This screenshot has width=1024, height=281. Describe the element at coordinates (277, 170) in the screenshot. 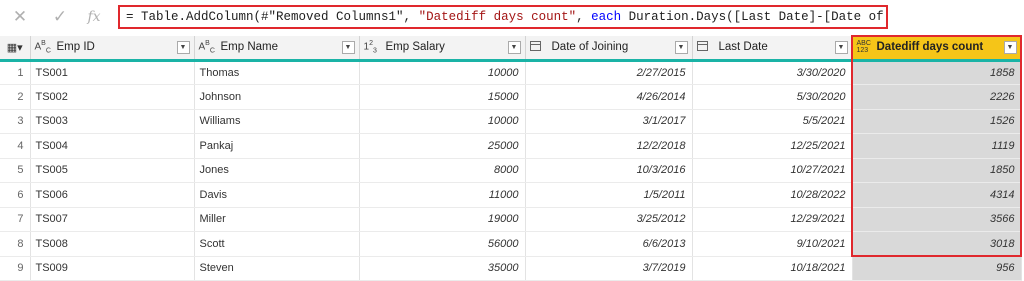

I see `cell-emp-name: Jones` at that location.